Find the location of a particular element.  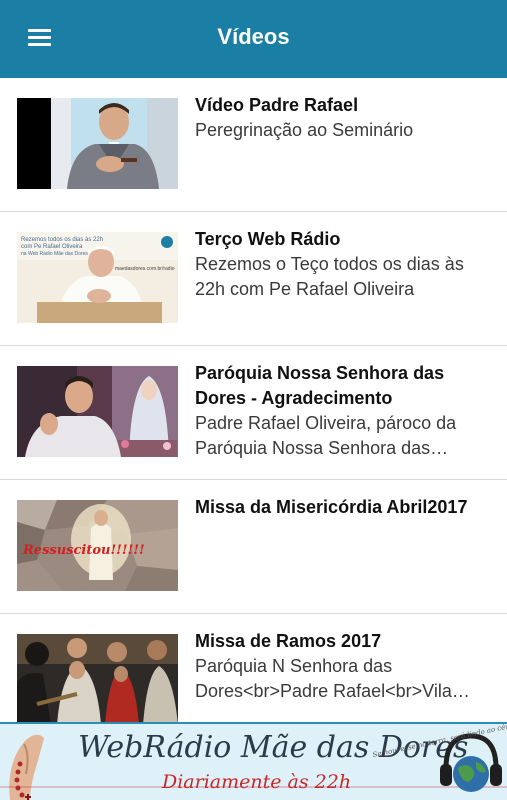

app-bar: Vídeos is located at coordinates (253, 39).